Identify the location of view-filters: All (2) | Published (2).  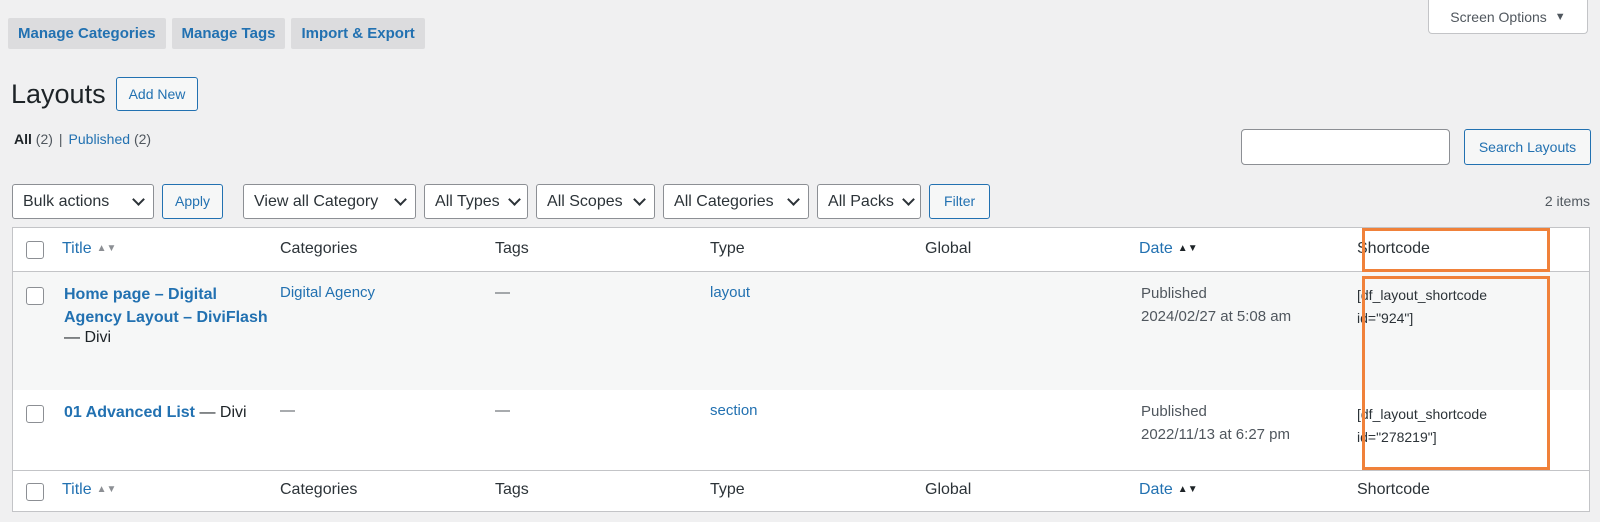
(82, 139).